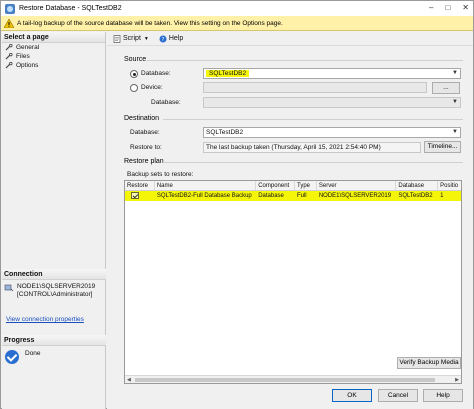  I want to click on column-header-position: Positio, so click(449, 185).